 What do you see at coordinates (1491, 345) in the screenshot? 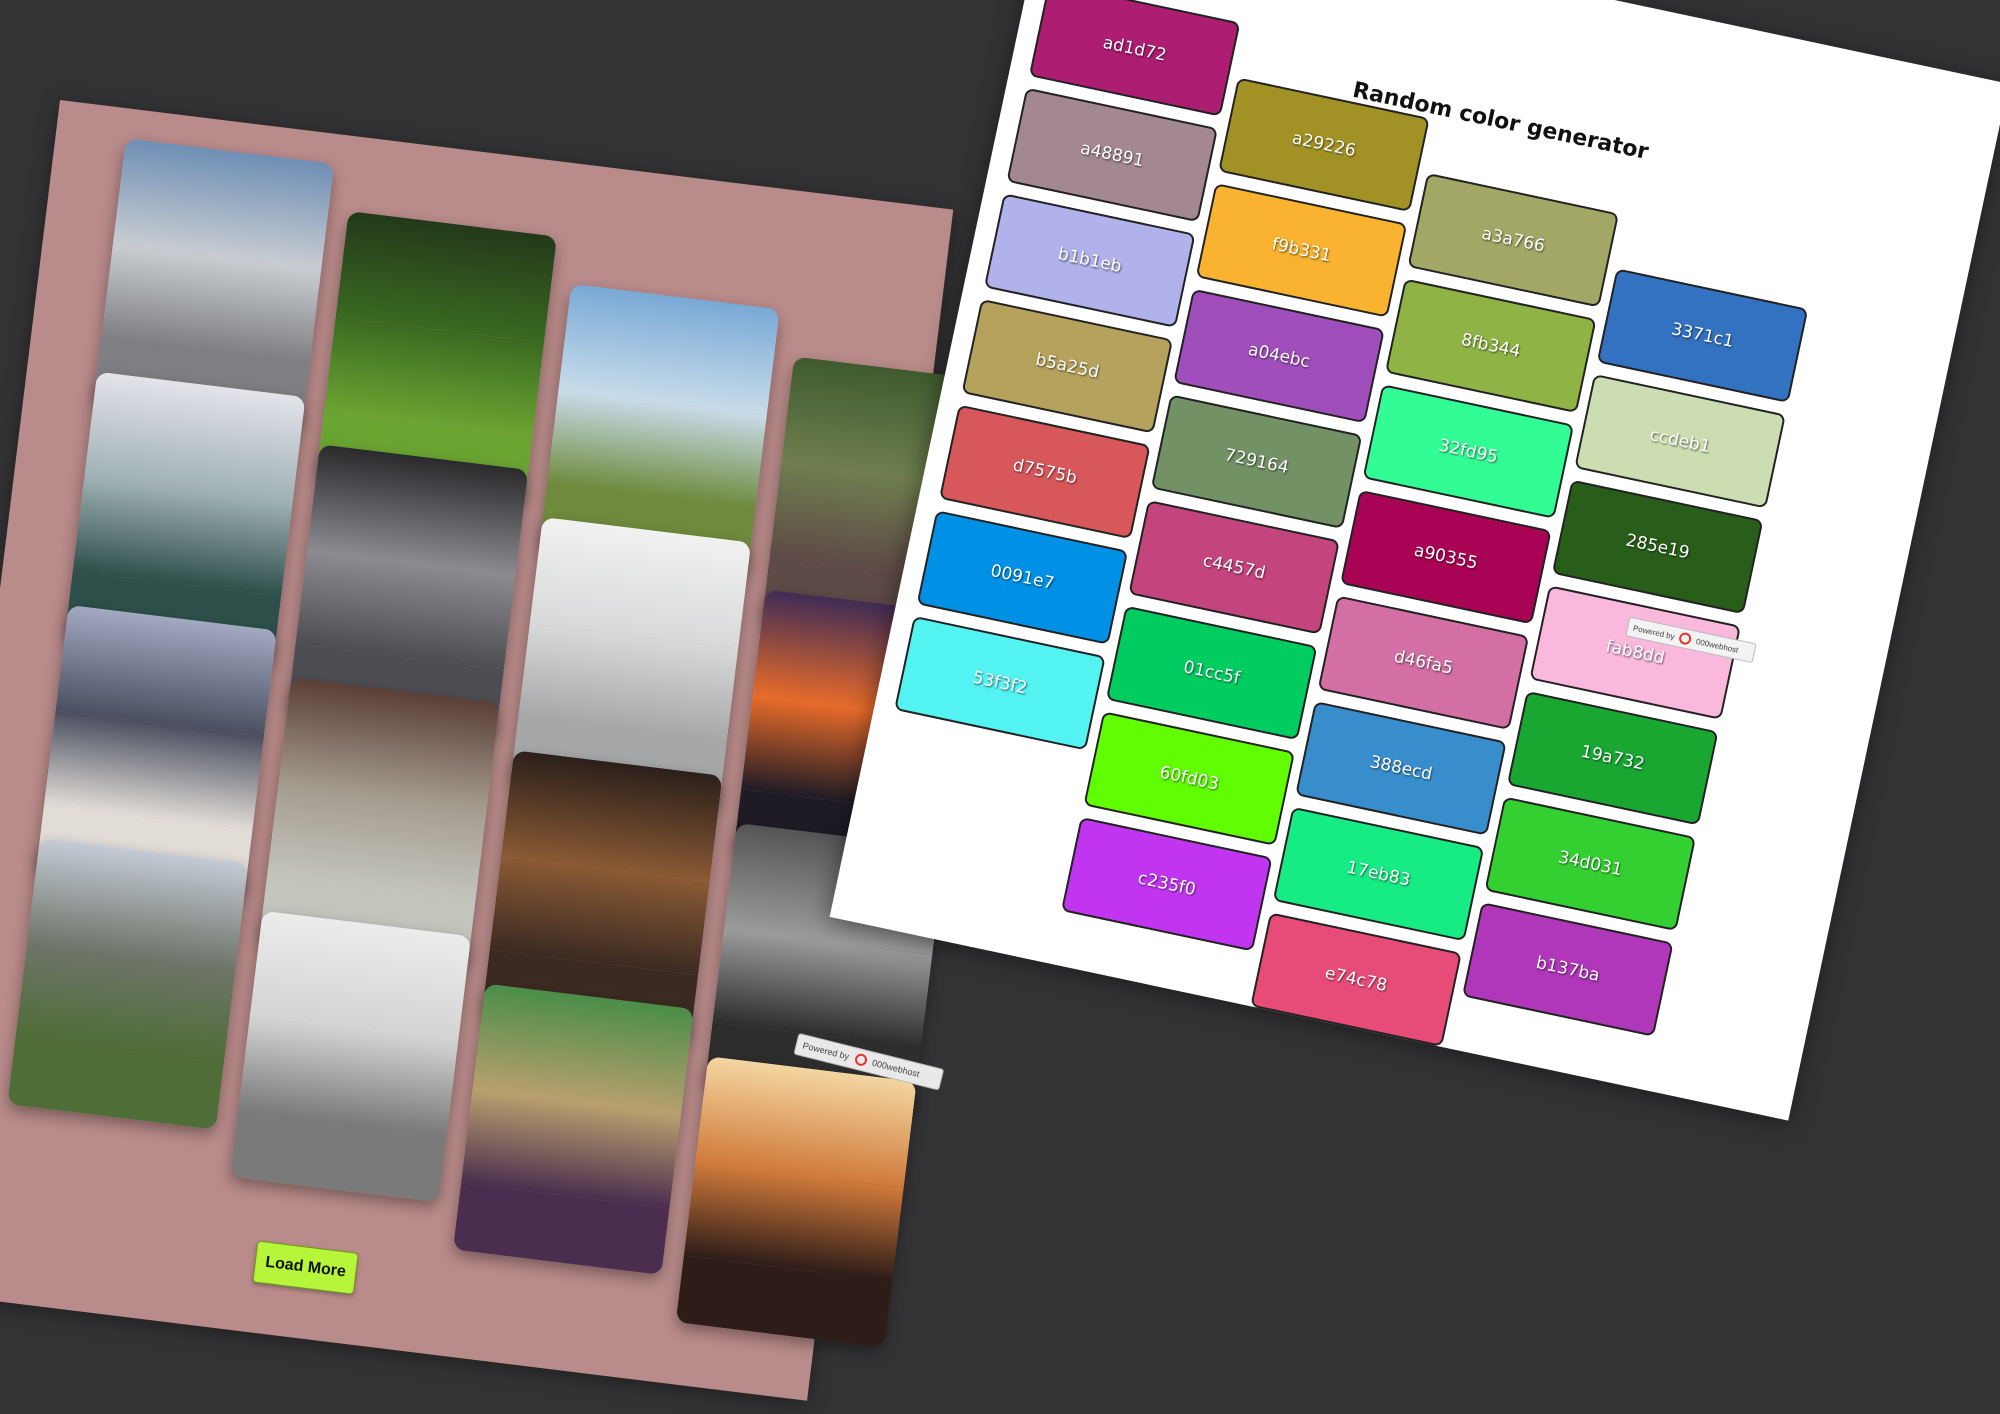
I see `swatch-hex-label: 8fb344` at bounding box center [1491, 345].